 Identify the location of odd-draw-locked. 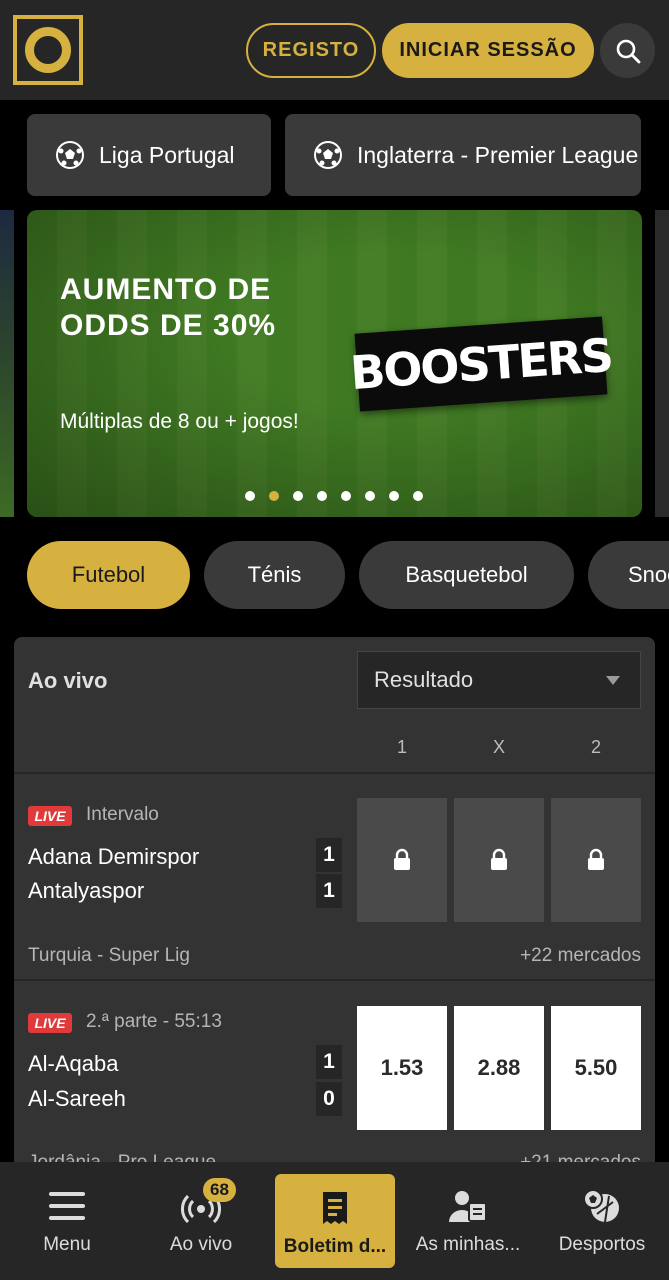
(499, 860).